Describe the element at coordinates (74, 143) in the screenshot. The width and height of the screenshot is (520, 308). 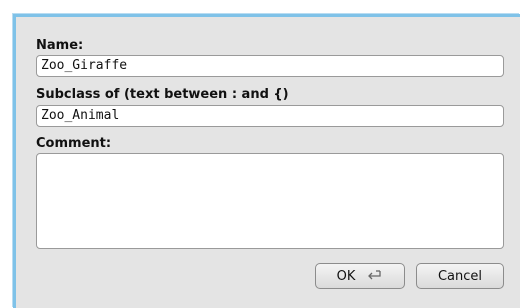
I see `comment-label: Comment:` at that location.